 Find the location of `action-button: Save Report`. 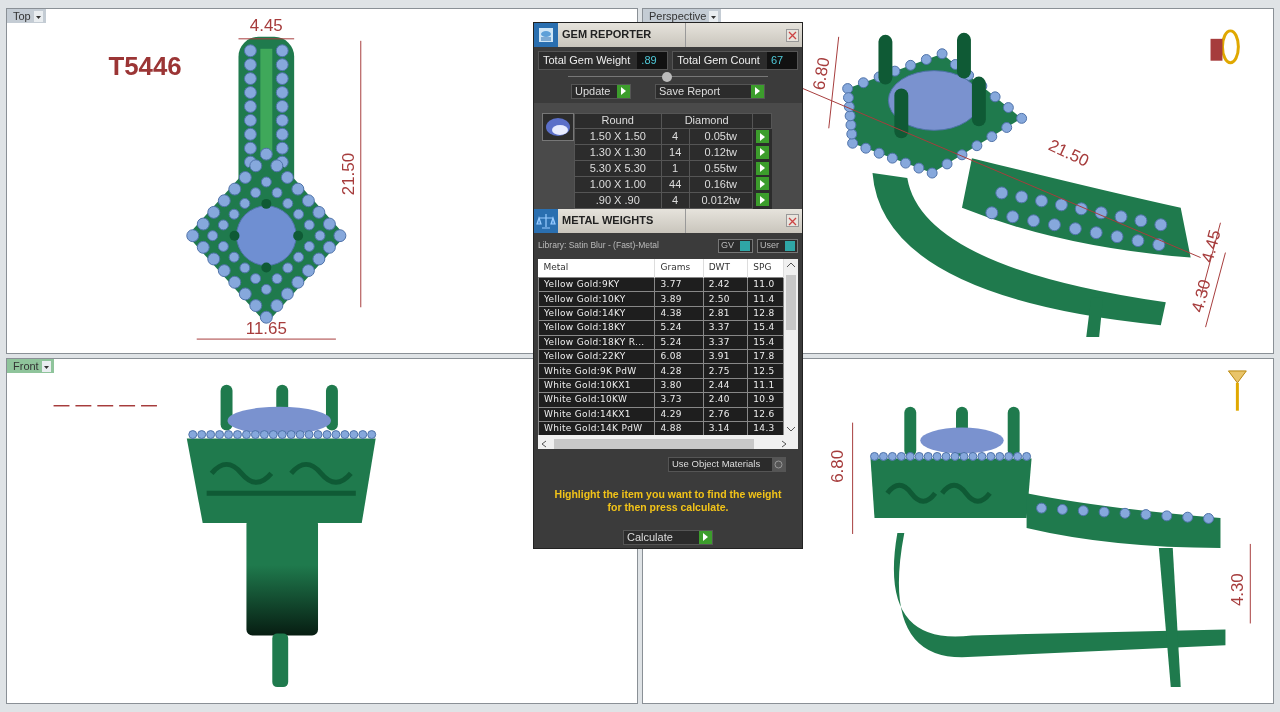

action-button: Save Report is located at coordinates (710, 91).